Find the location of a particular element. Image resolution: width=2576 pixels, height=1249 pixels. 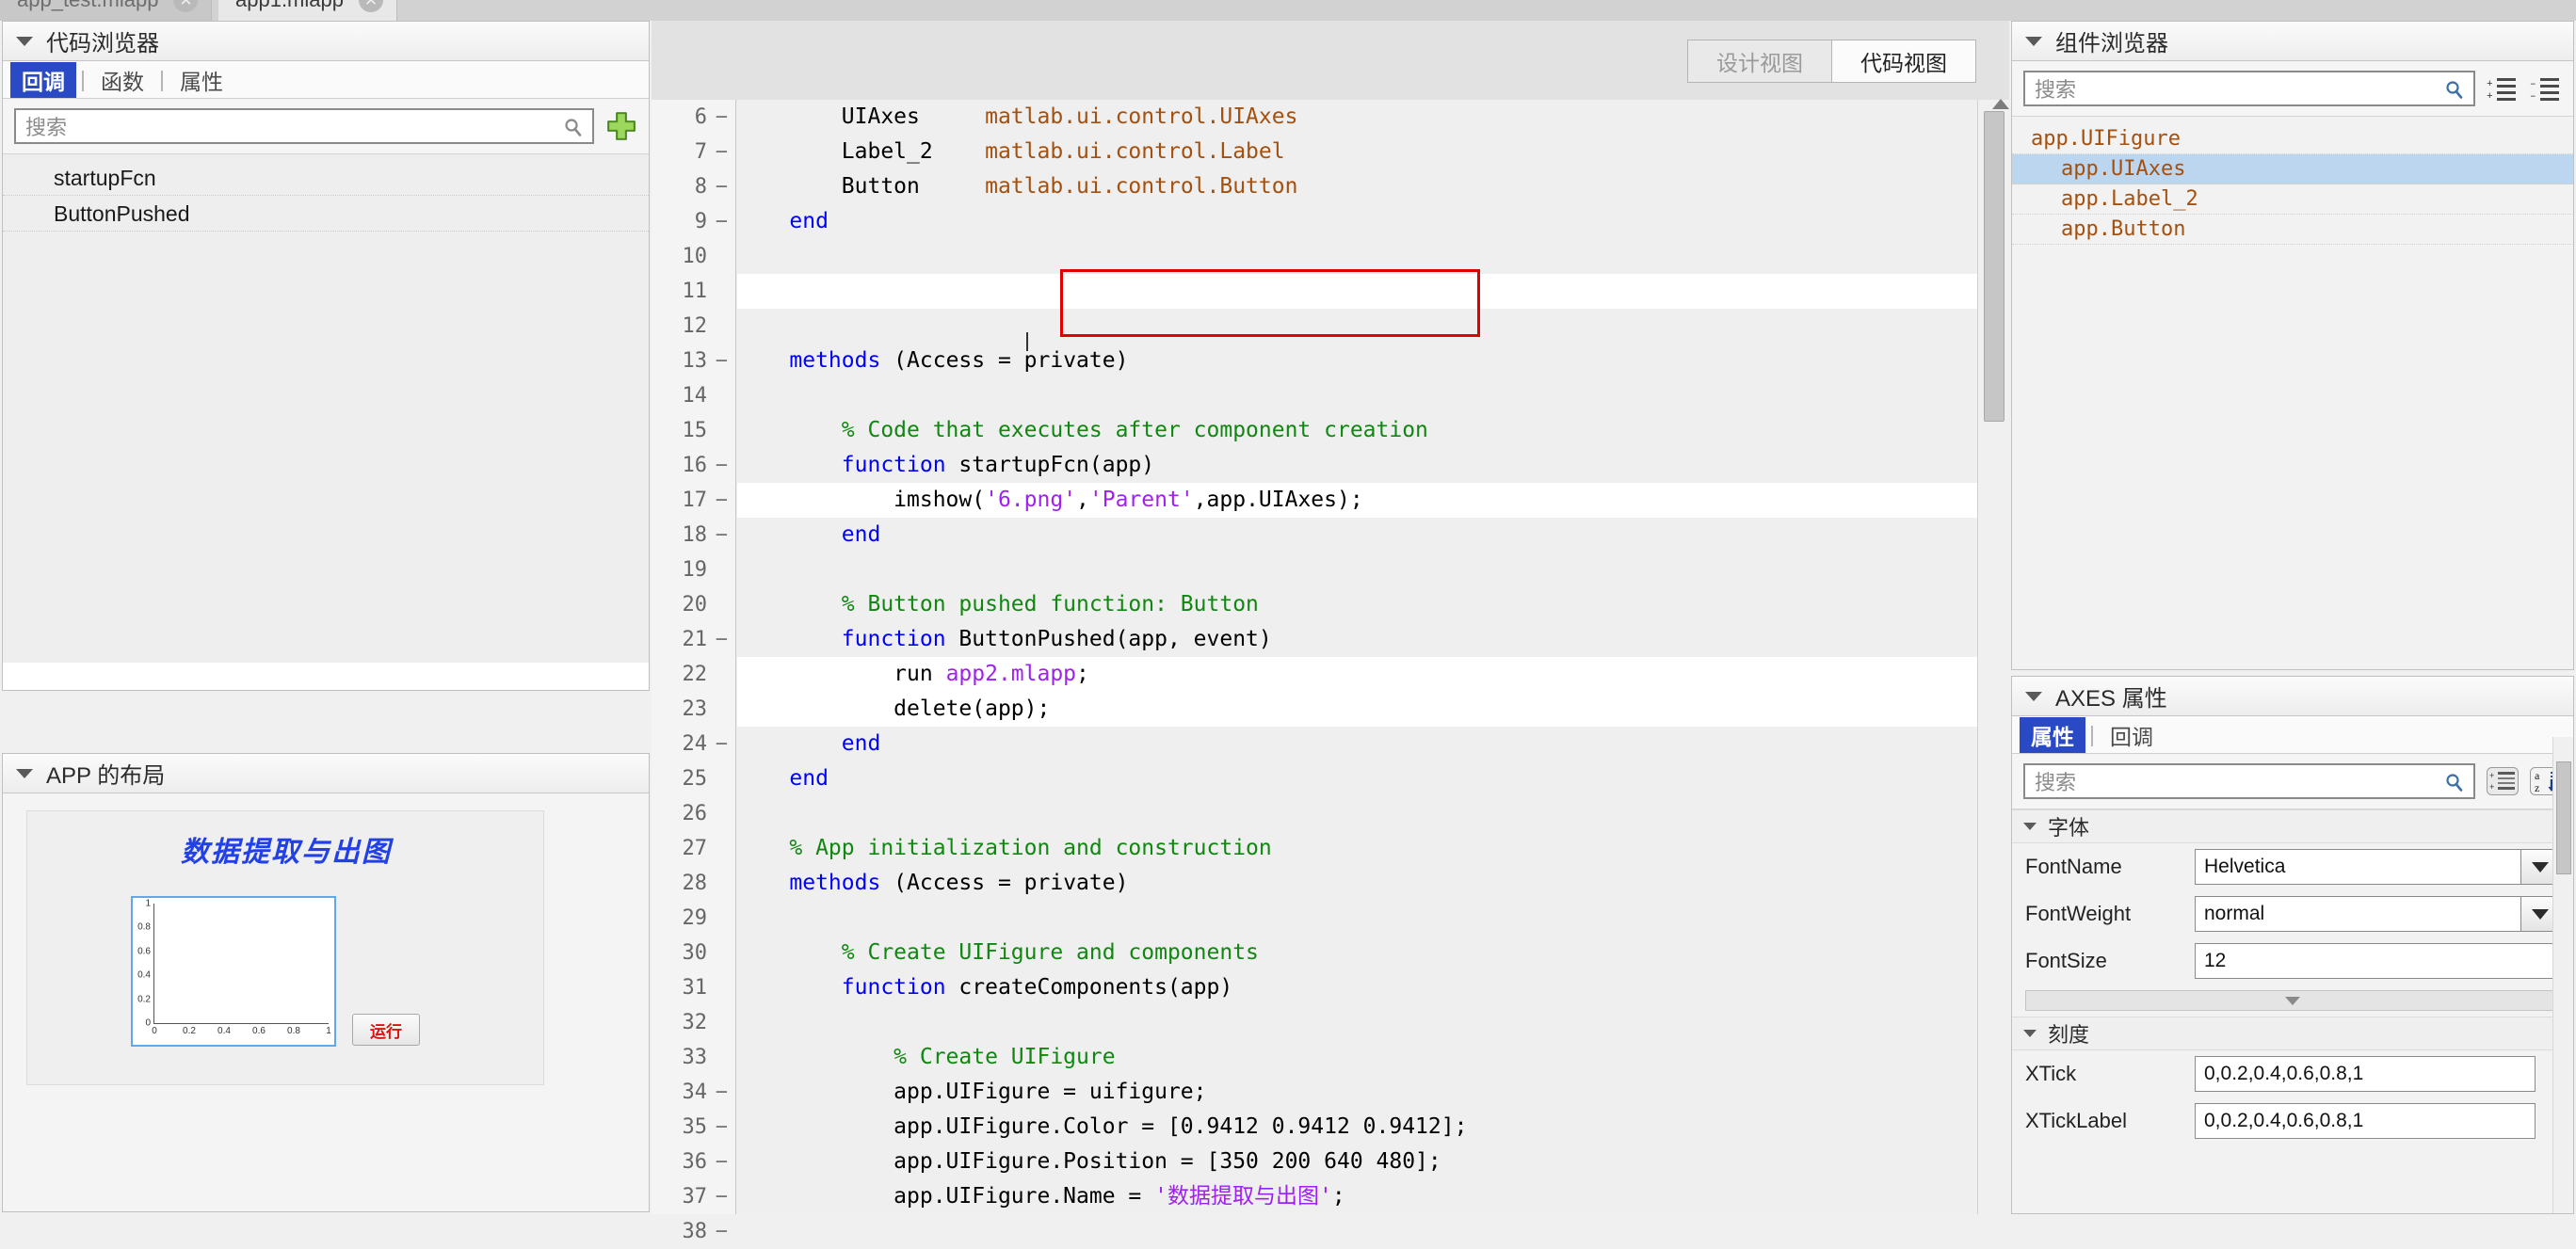

list-item: startupFcn is located at coordinates (326, 178).